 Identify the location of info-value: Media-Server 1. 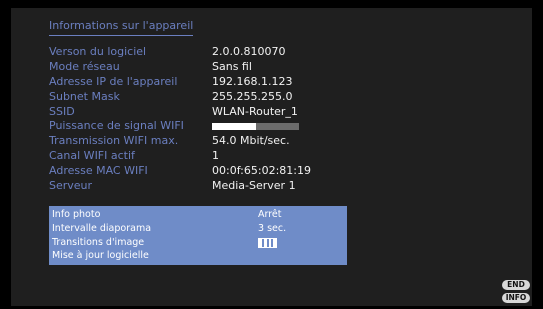
(254, 186).